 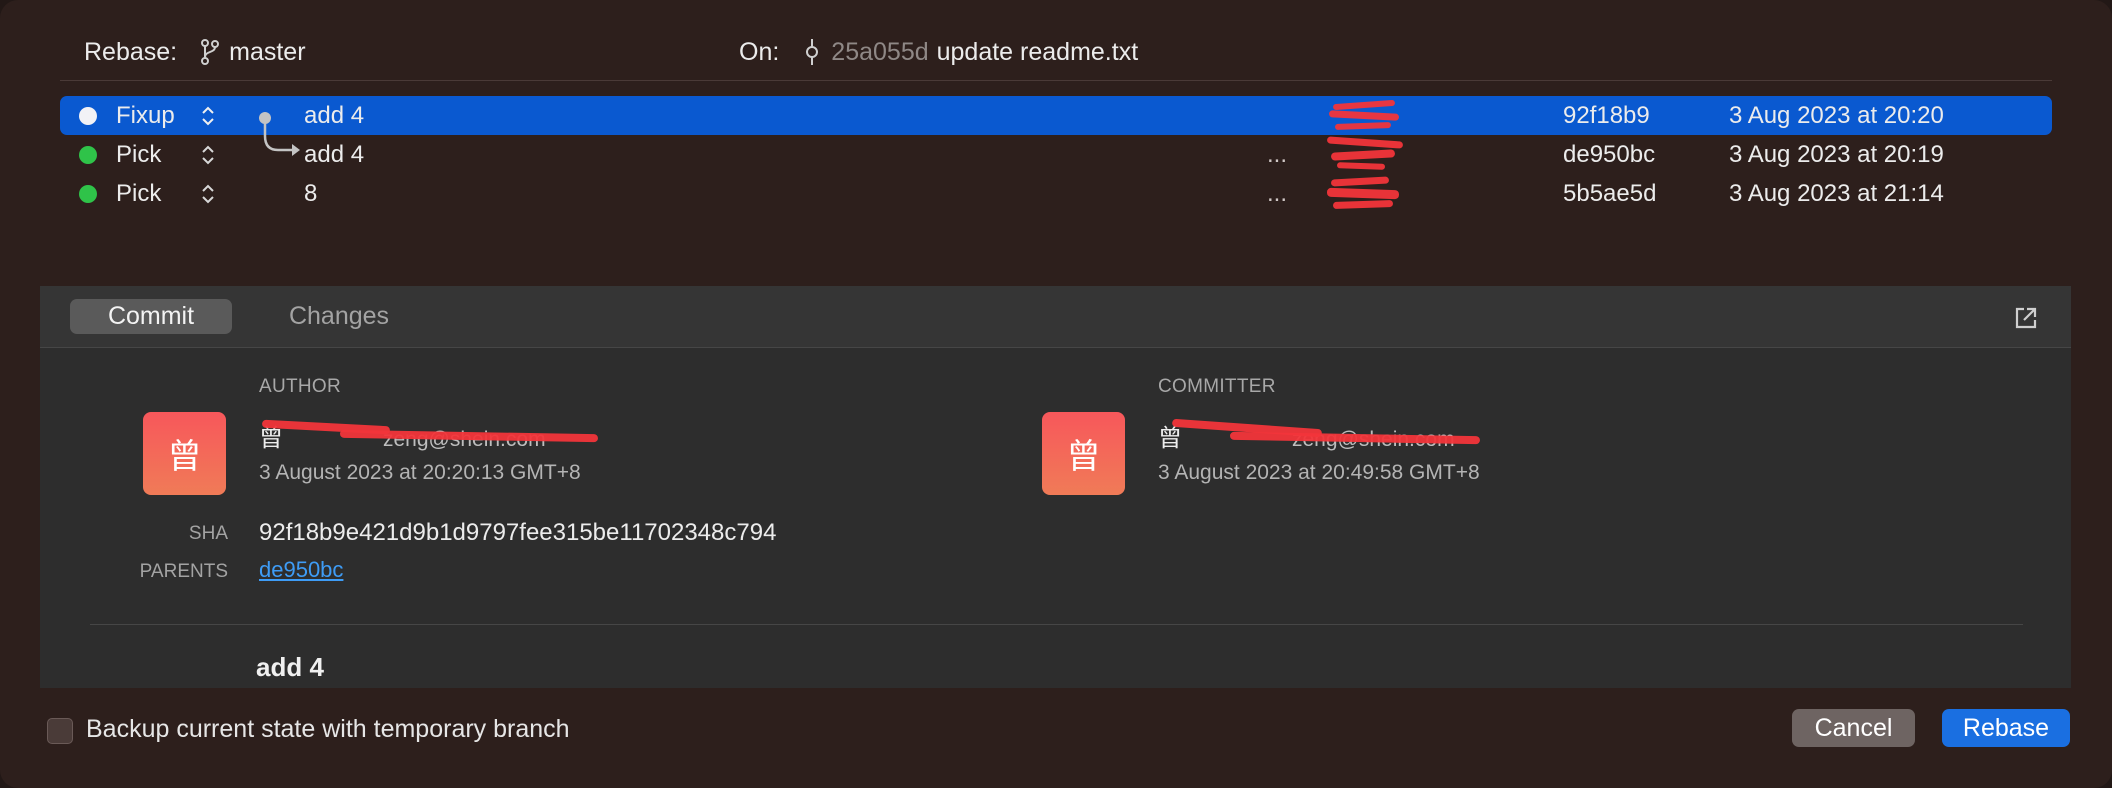 I want to click on backup-checkbox, so click(x=60, y=731).